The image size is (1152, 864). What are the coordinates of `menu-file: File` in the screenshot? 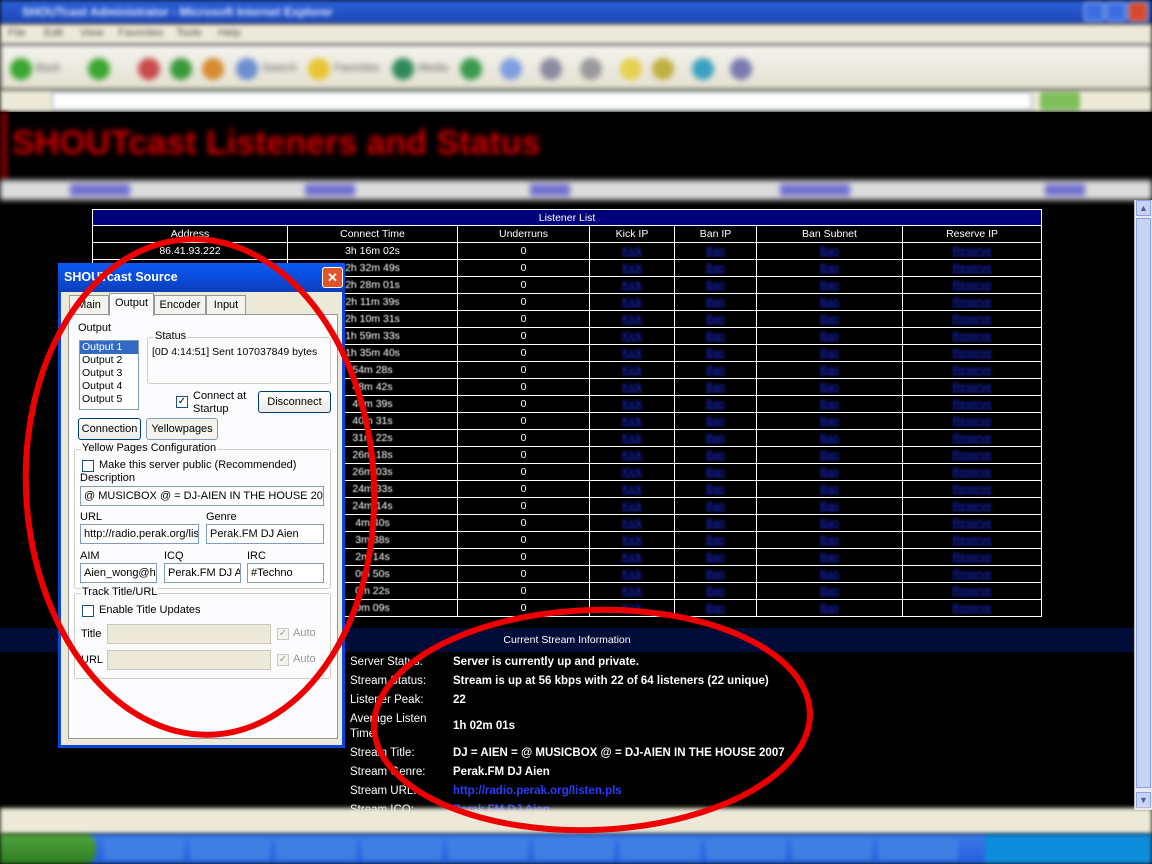 It's located at (17, 33).